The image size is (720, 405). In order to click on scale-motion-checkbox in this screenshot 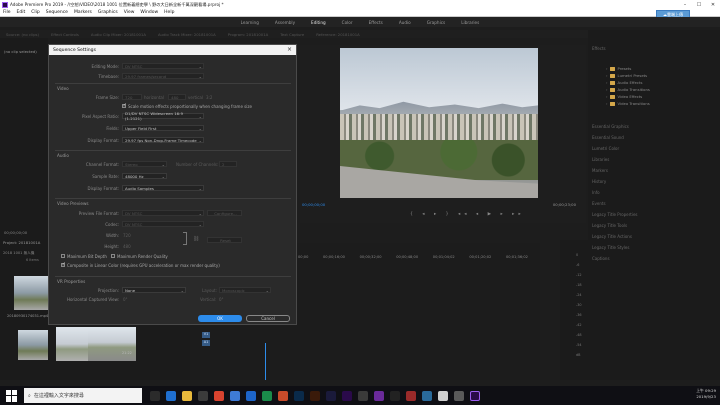, I will do `click(124, 105)`.